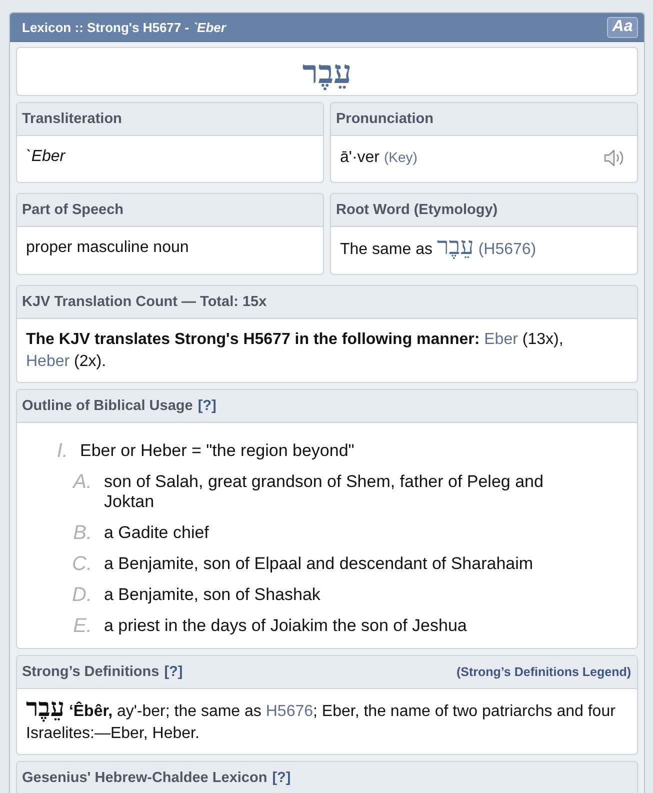 This screenshot has width=653, height=793. What do you see at coordinates (501, 339) in the screenshot?
I see `translation-link: Eber` at bounding box center [501, 339].